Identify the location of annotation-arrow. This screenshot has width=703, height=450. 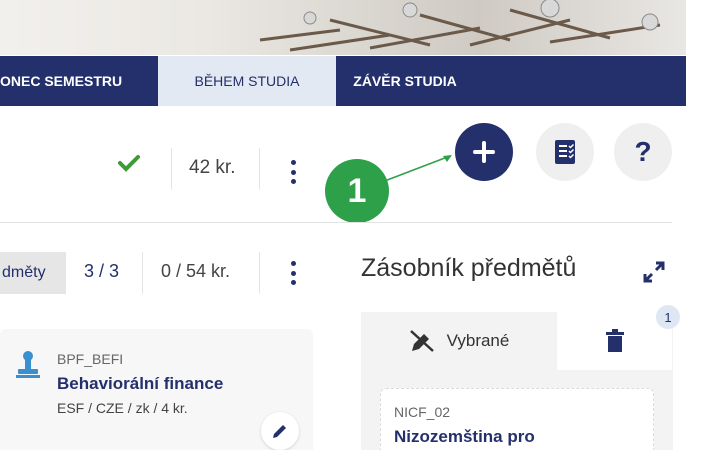
(416, 169).